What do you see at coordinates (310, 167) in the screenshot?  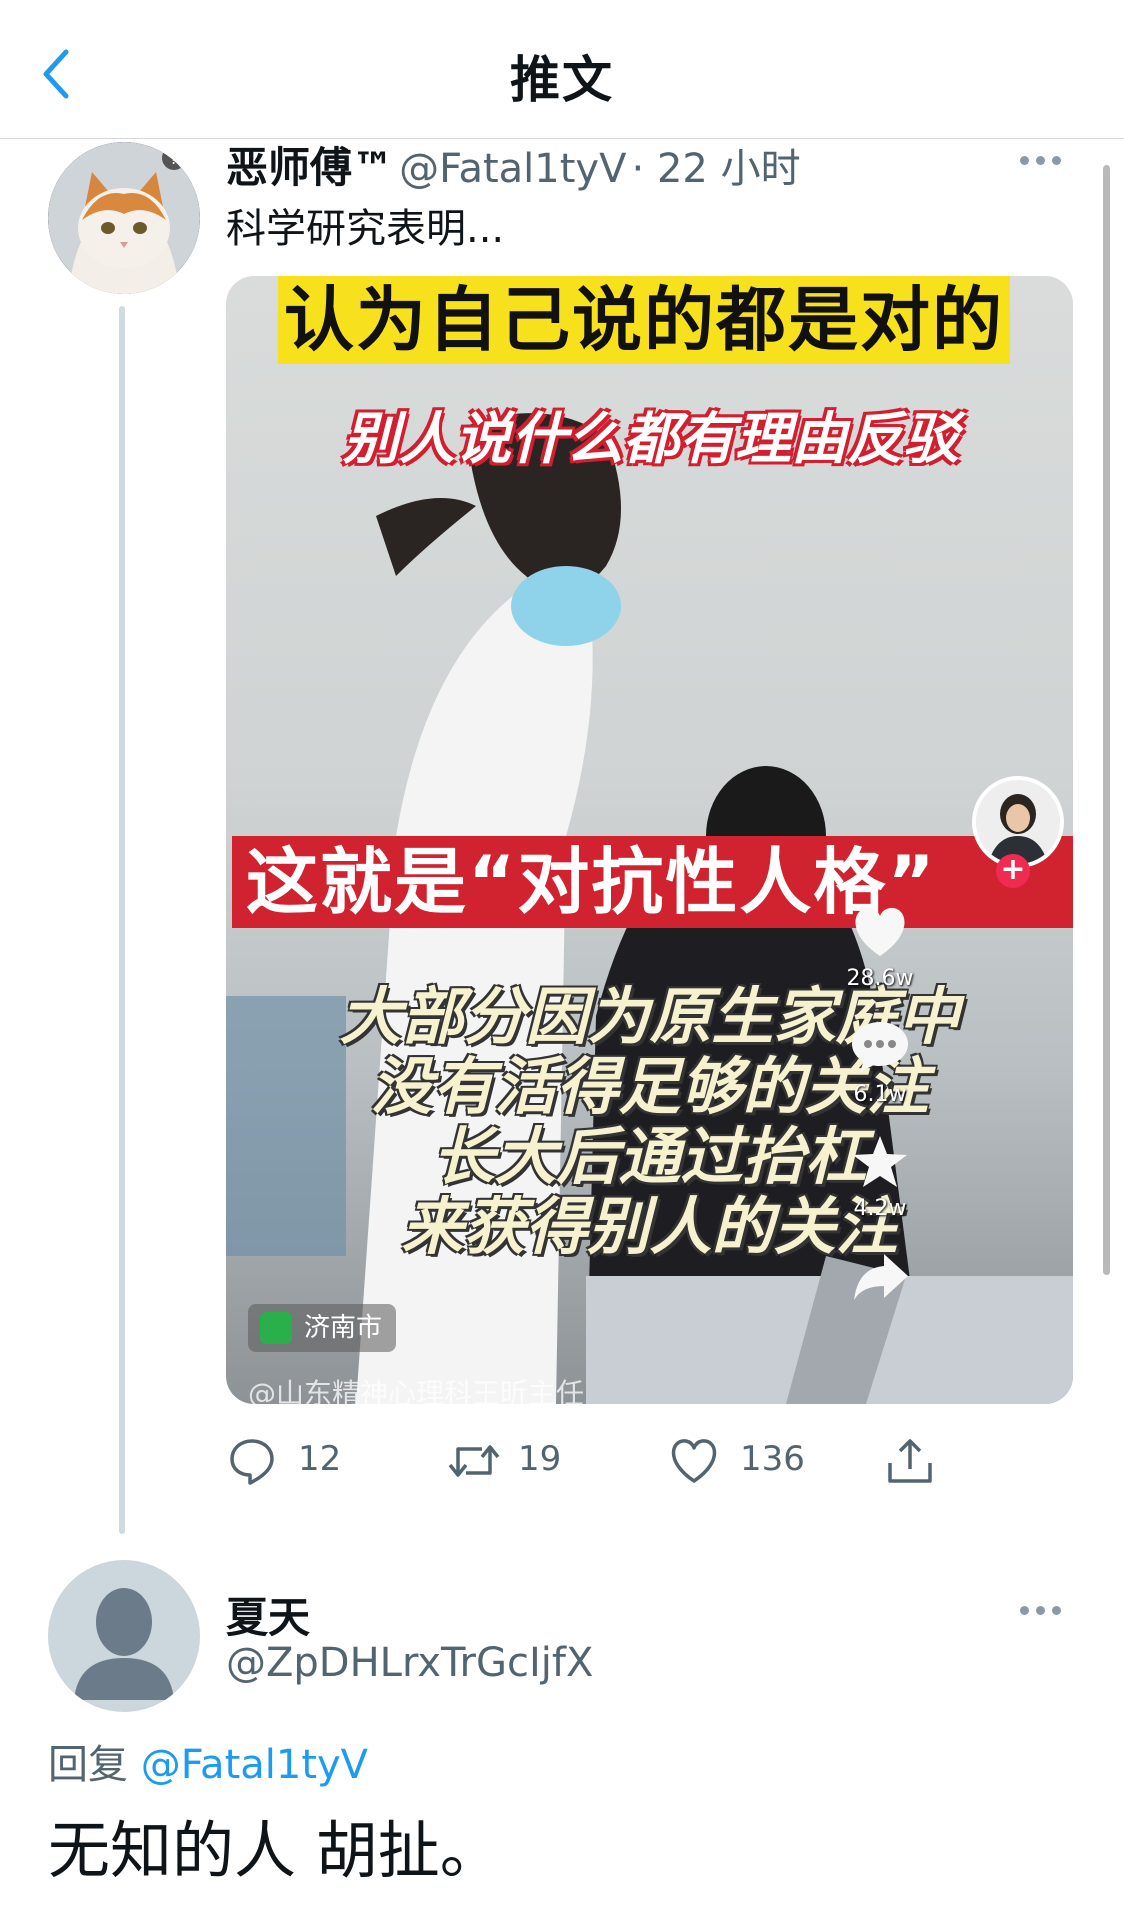 I see `display-name: 恶师傅™` at bounding box center [310, 167].